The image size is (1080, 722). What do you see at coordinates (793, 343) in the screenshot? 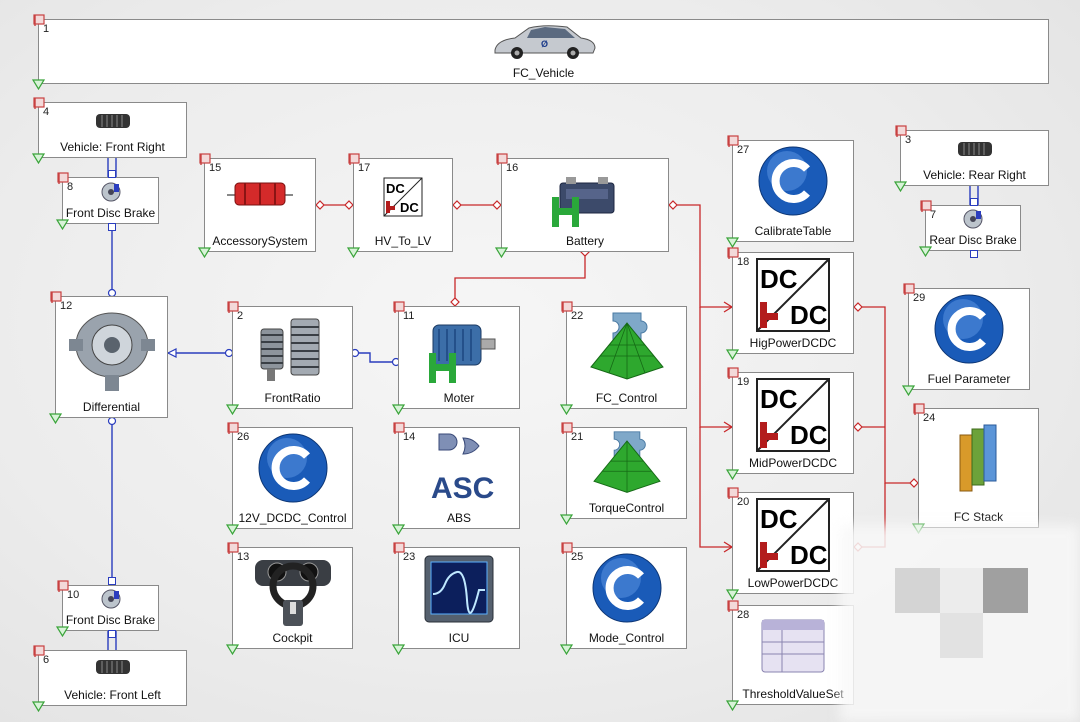
I see `block-label: HigPowerDCDC` at bounding box center [793, 343].